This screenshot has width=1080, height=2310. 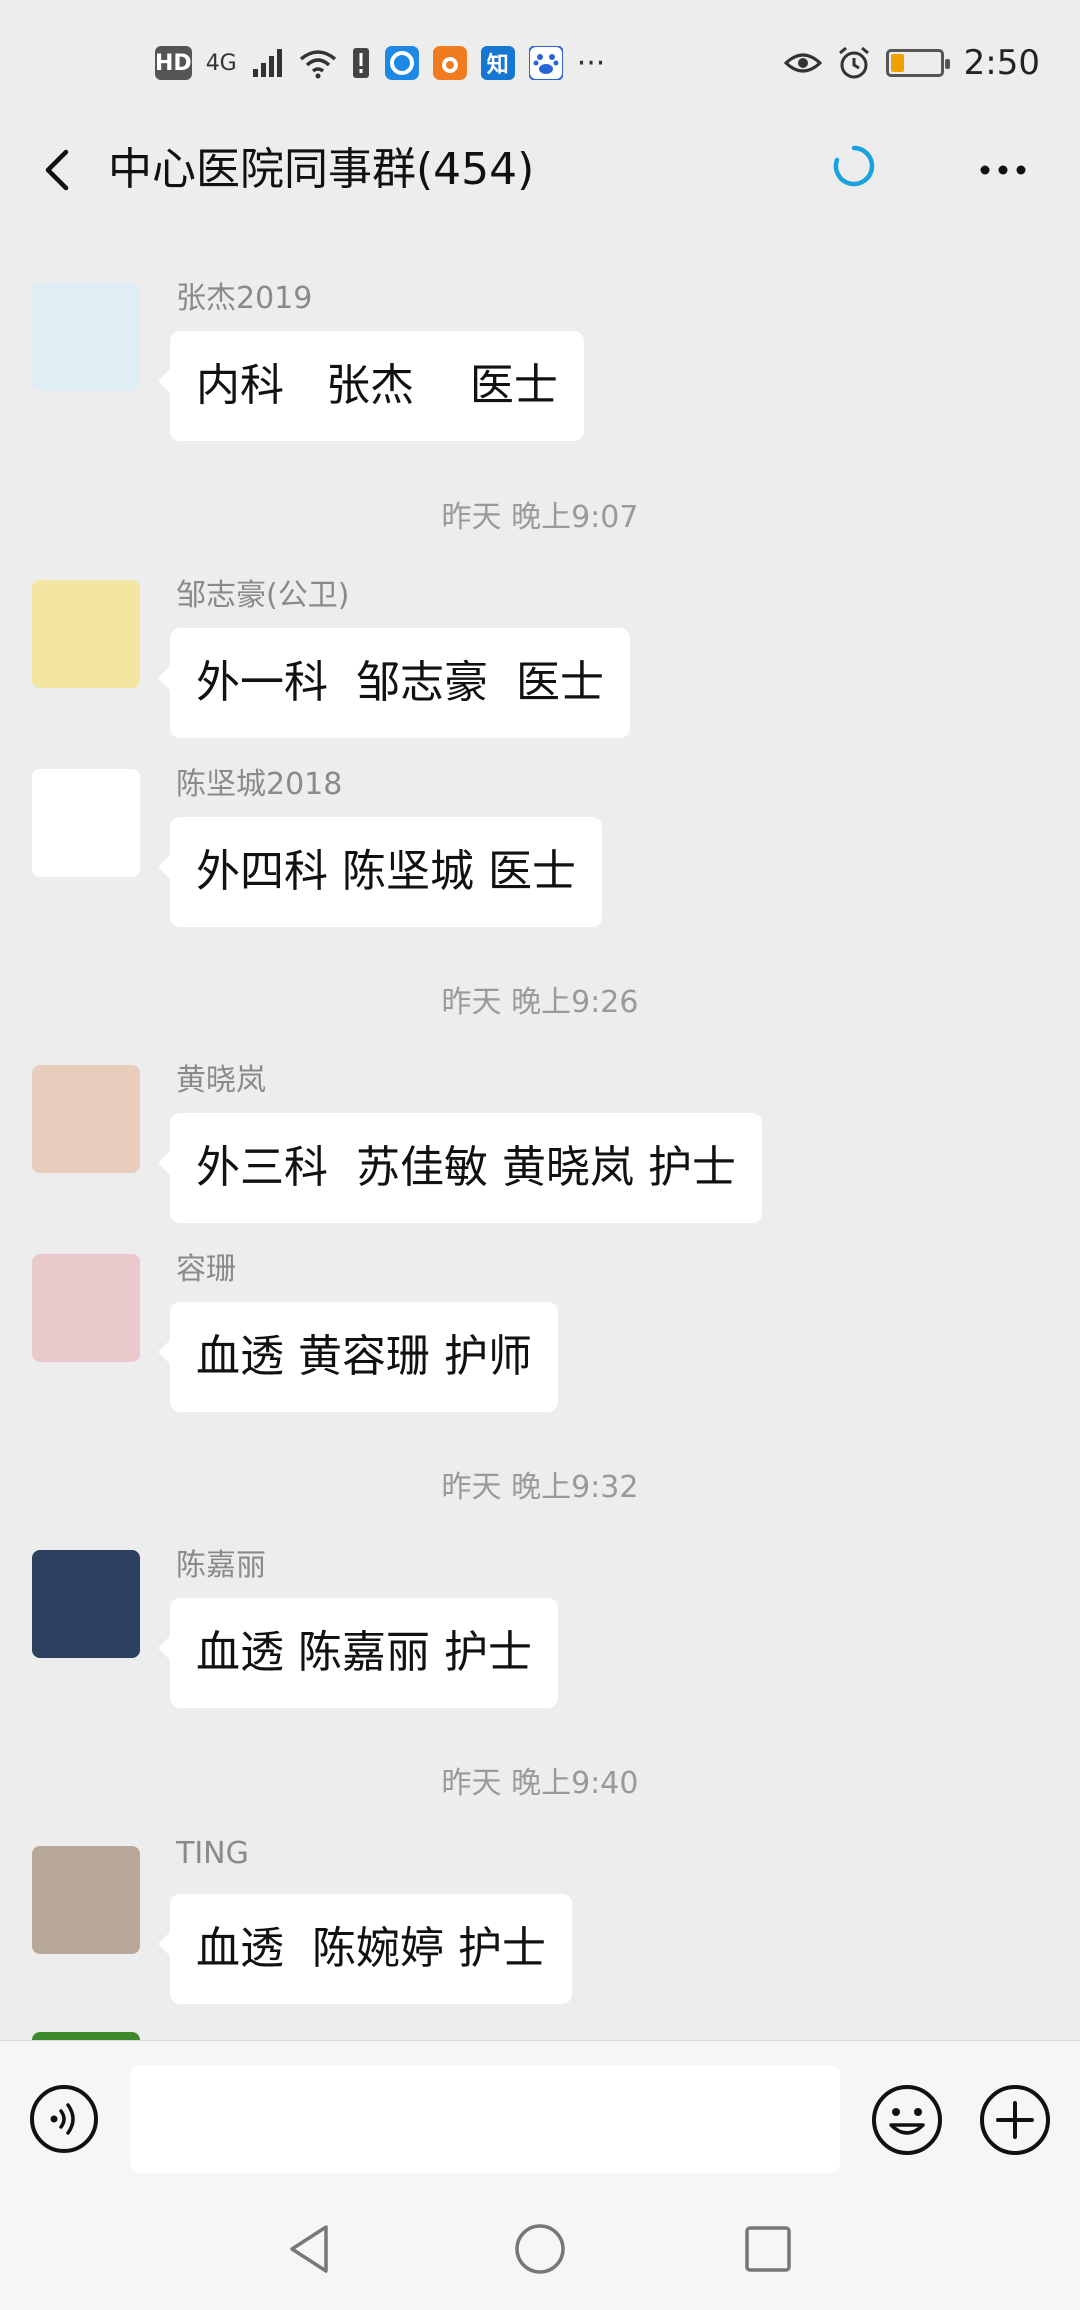 What do you see at coordinates (358, 1357) in the screenshot?
I see `message-bubble: 血透 黄容珊 护师` at bounding box center [358, 1357].